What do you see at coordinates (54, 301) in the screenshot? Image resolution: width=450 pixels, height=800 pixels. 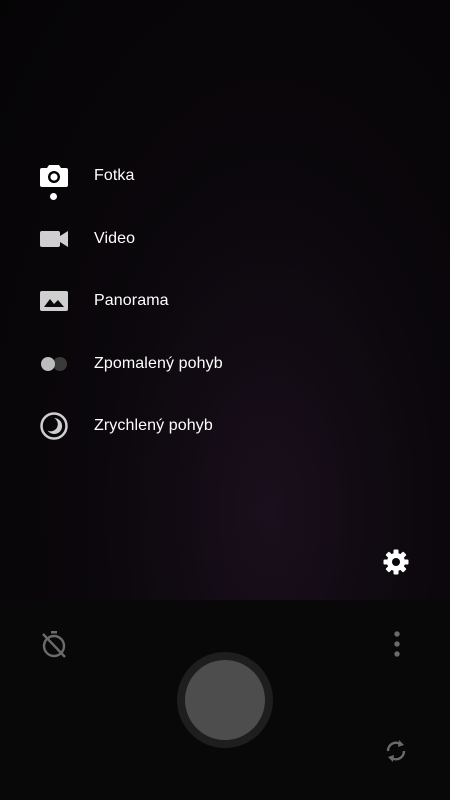 I see `panorama-icon` at bounding box center [54, 301].